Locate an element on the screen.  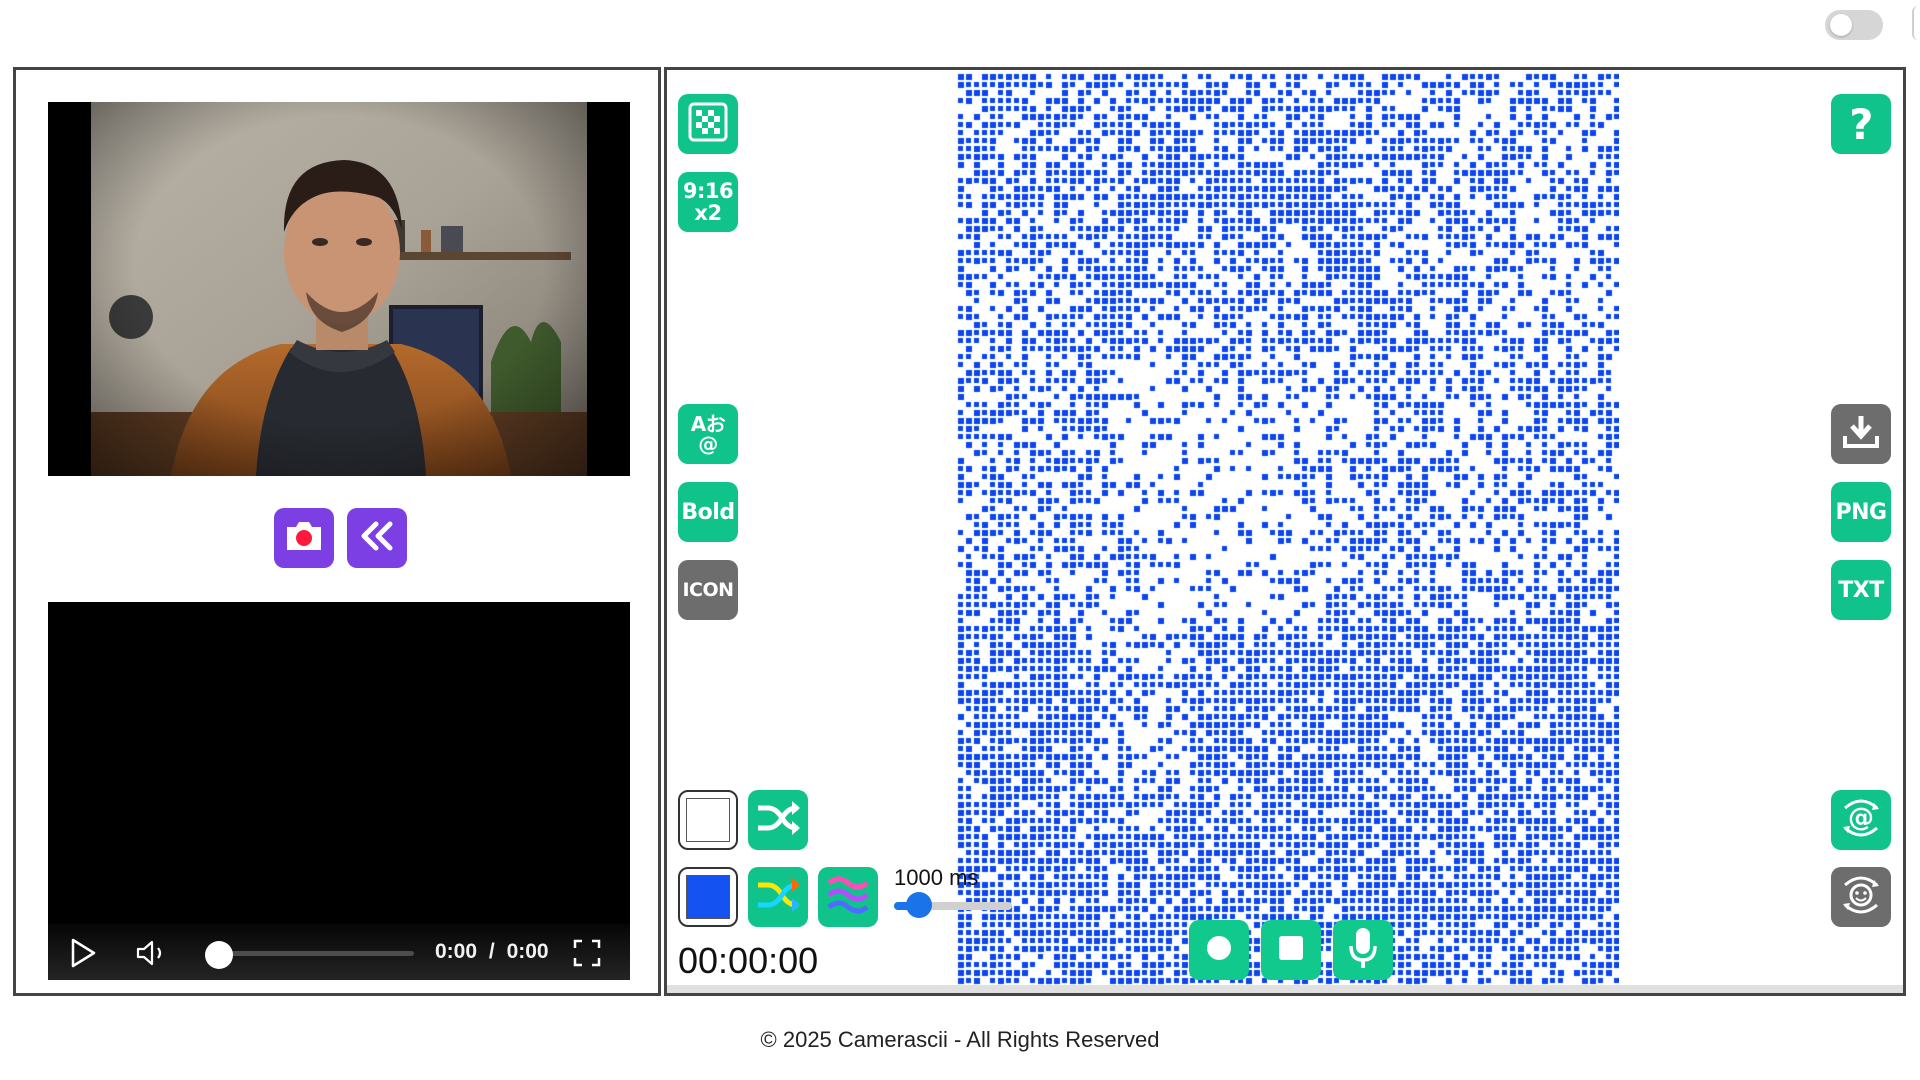
stop-icon is located at coordinates (1291, 950).